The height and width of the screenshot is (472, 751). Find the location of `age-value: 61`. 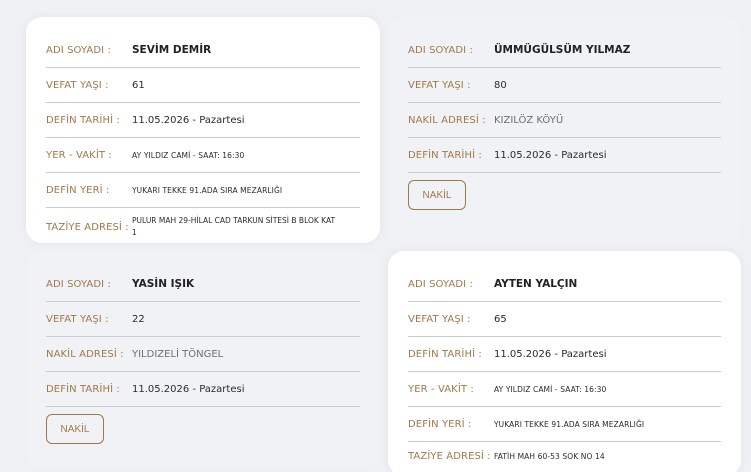

age-value: 61 is located at coordinates (138, 85).